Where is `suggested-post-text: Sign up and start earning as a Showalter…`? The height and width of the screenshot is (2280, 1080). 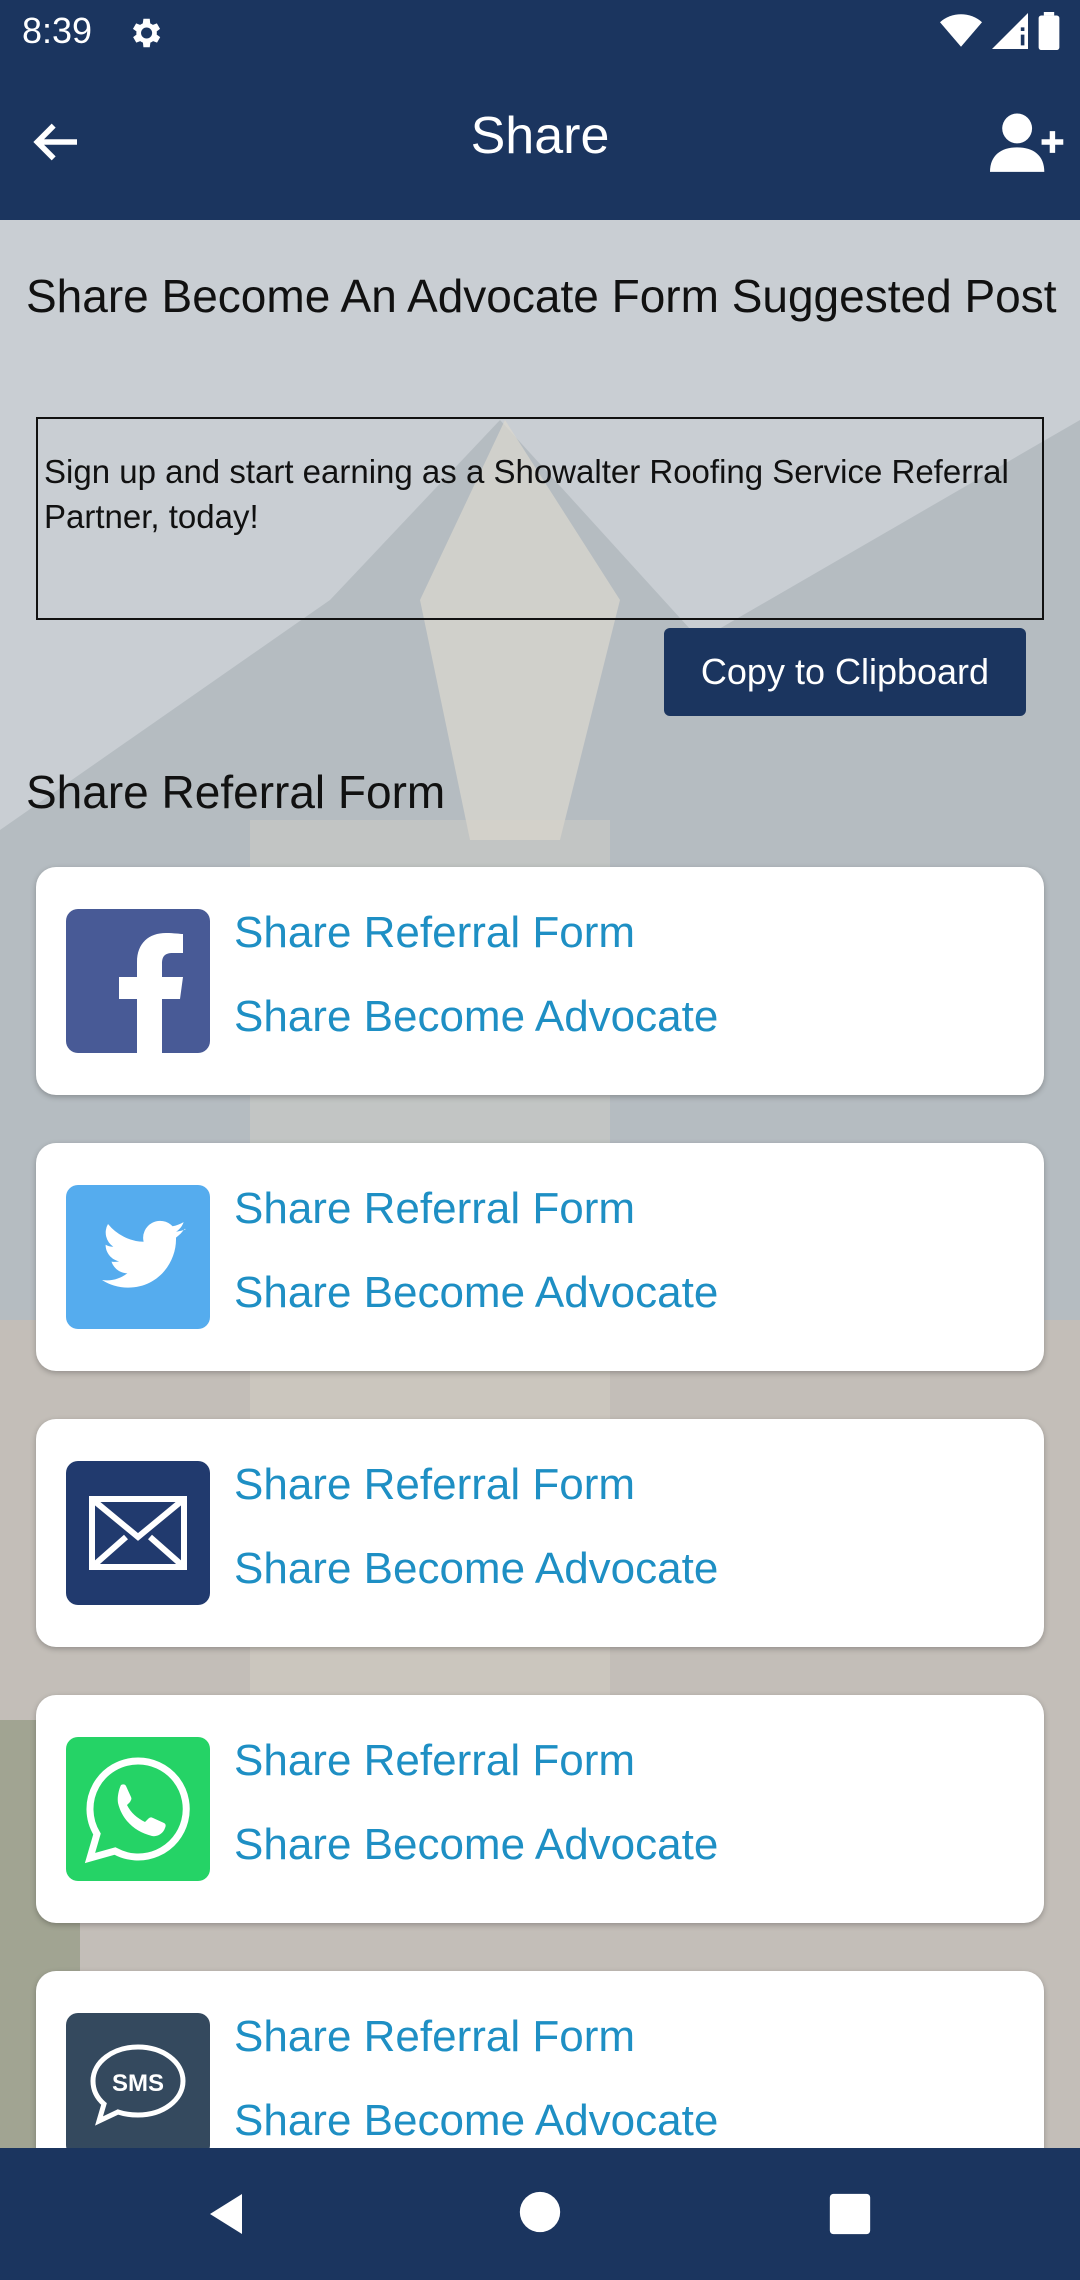
suggested-post-text: Sign up and start earning as a Showalter… is located at coordinates (540, 518).